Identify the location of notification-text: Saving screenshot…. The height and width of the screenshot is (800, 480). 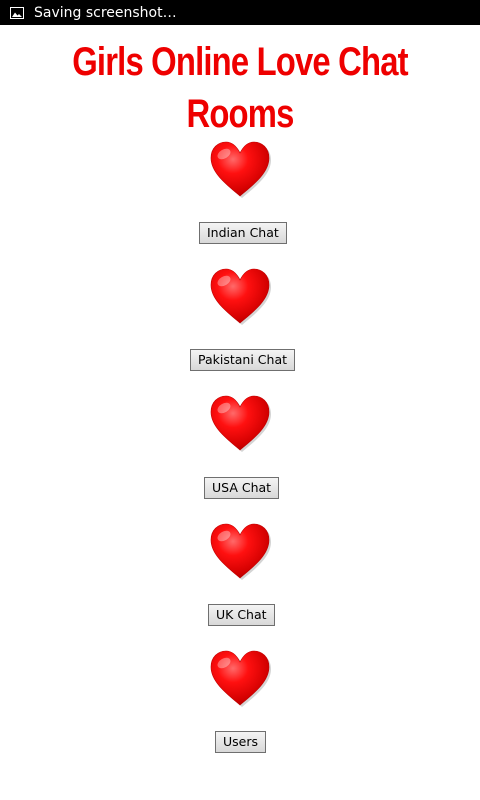
(105, 12).